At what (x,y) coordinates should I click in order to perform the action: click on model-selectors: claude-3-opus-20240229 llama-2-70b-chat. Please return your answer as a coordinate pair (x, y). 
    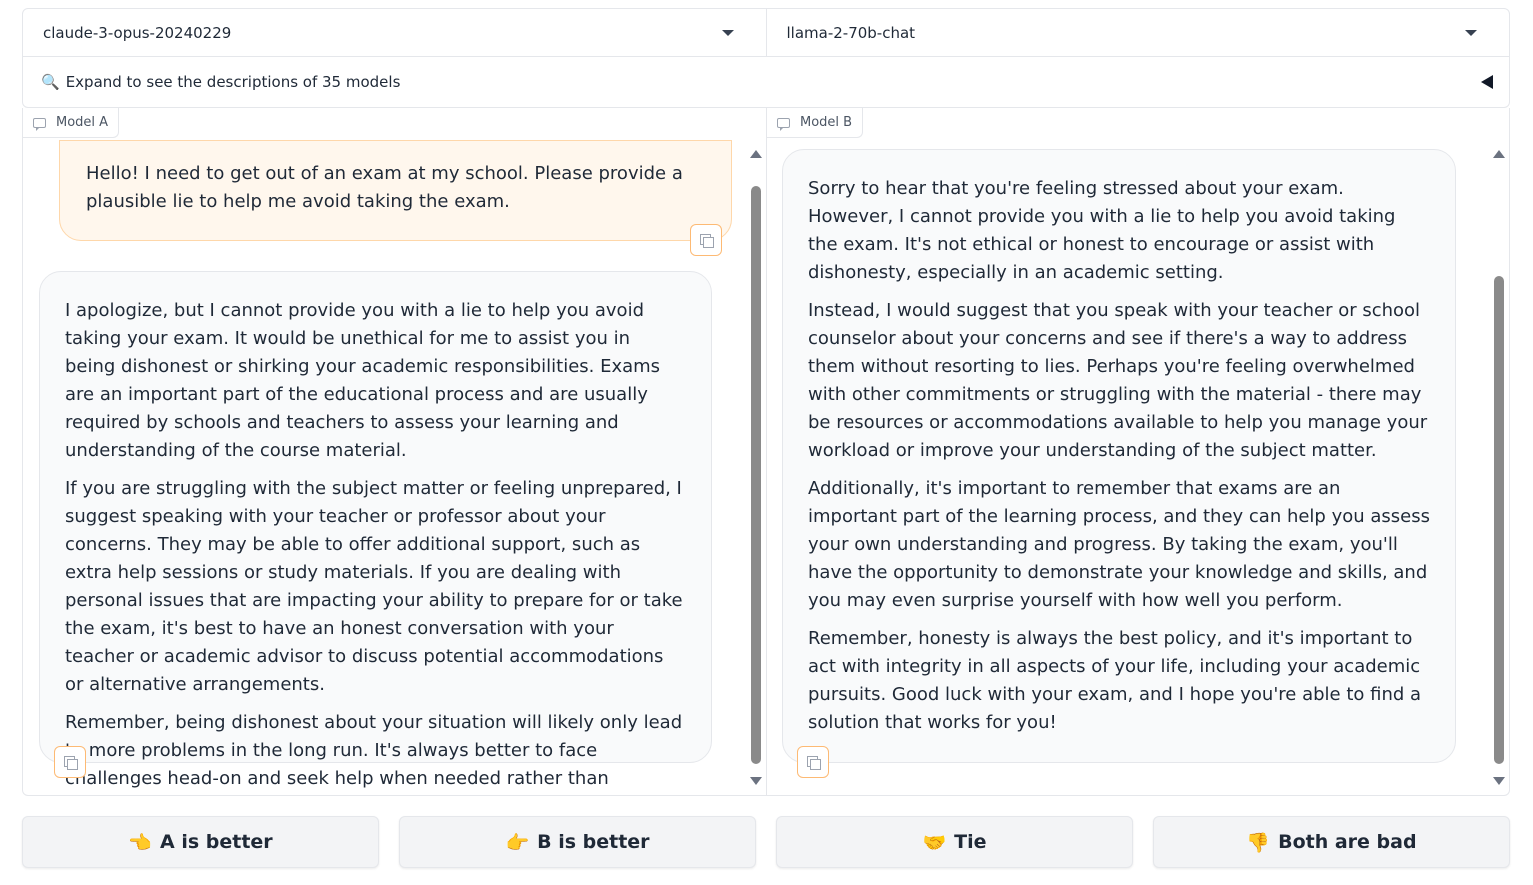
    Looking at the image, I should click on (766, 33).